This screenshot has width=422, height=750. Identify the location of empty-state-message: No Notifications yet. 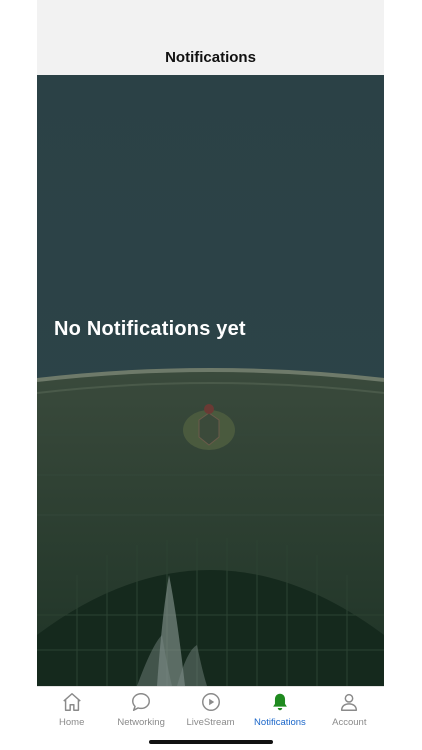
(150, 329).